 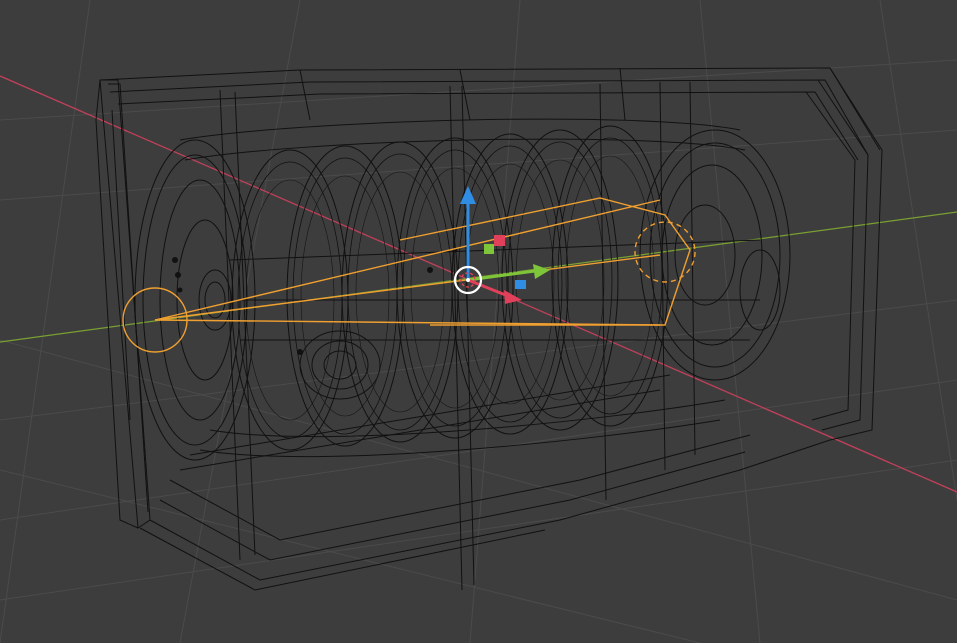 What do you see at coordinates (541, 271) in the screenshot?
I see `gizmo-y-arrow-icon` at bounding box center [541, 271].